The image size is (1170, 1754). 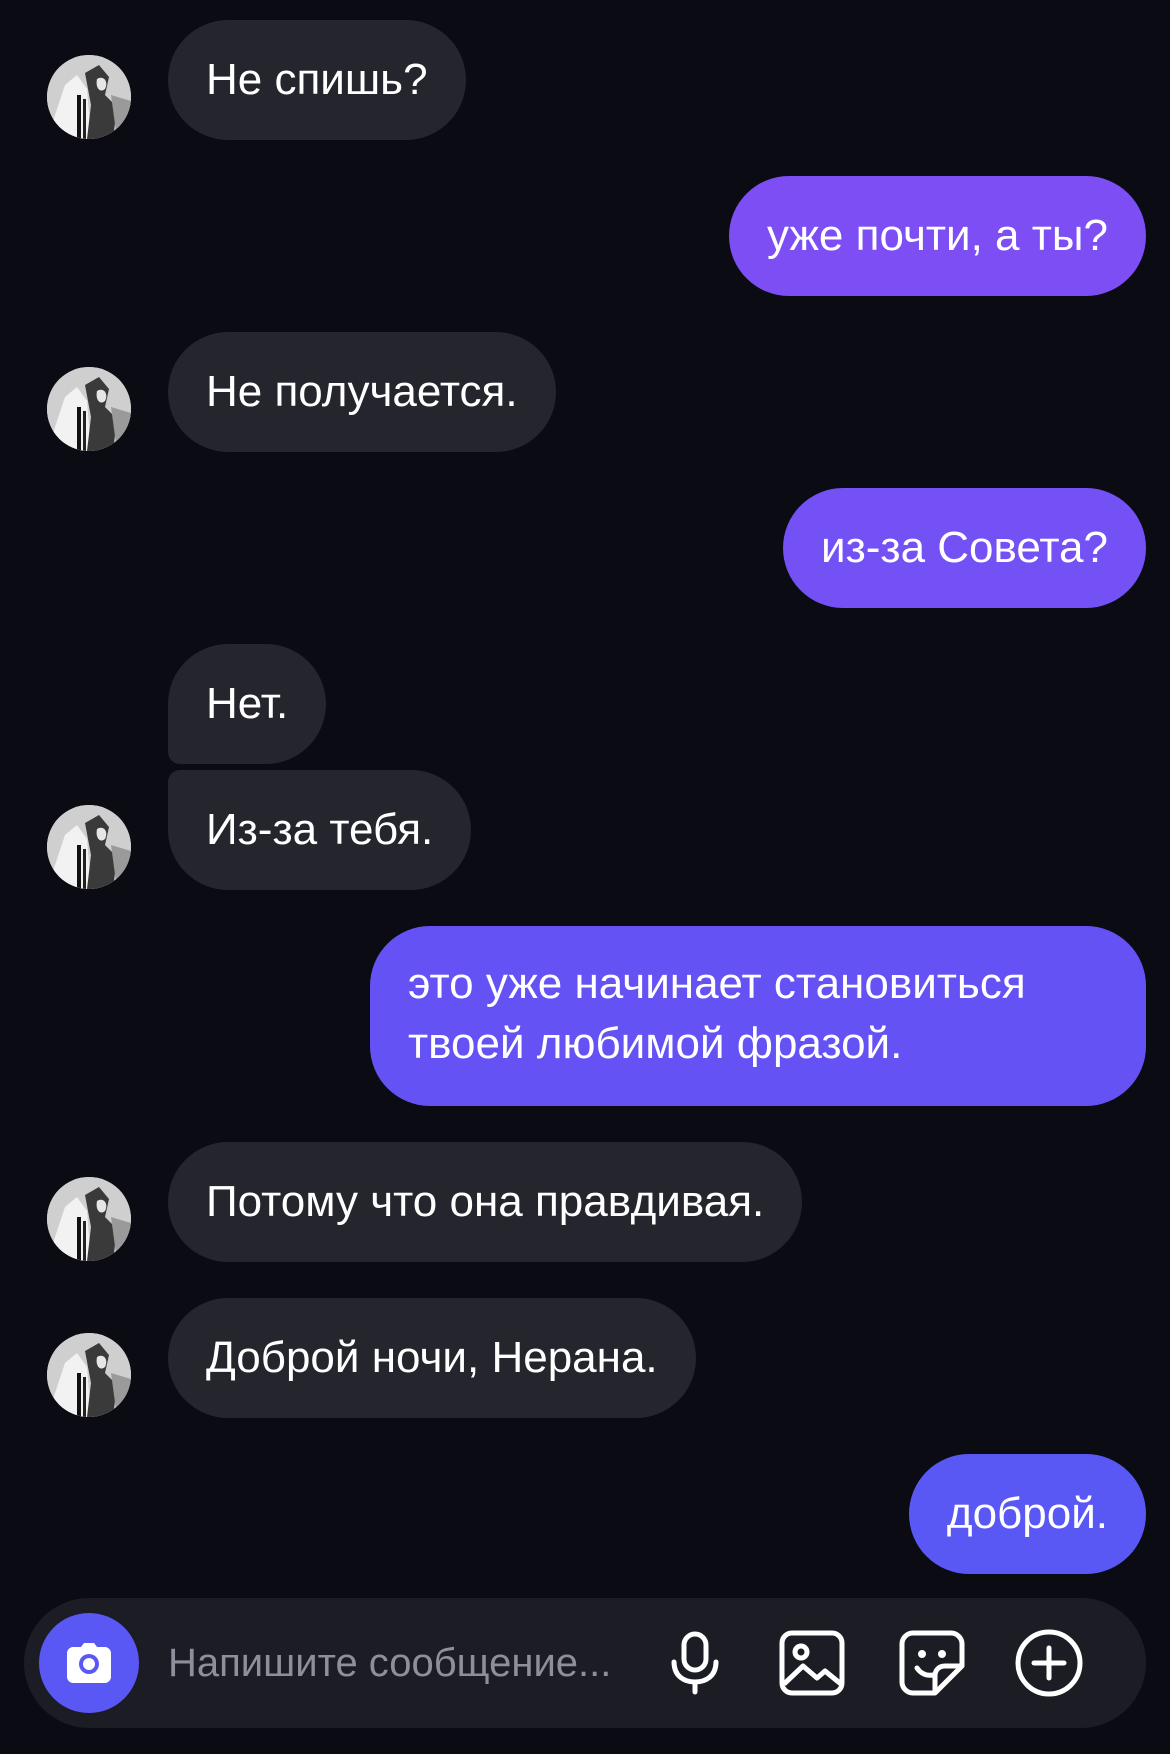 What do you see at coordinates (964, 548) in the screenshot?
I see `message-bubble-outgoing: из-за Совета?` at bounding box center [964, 548].